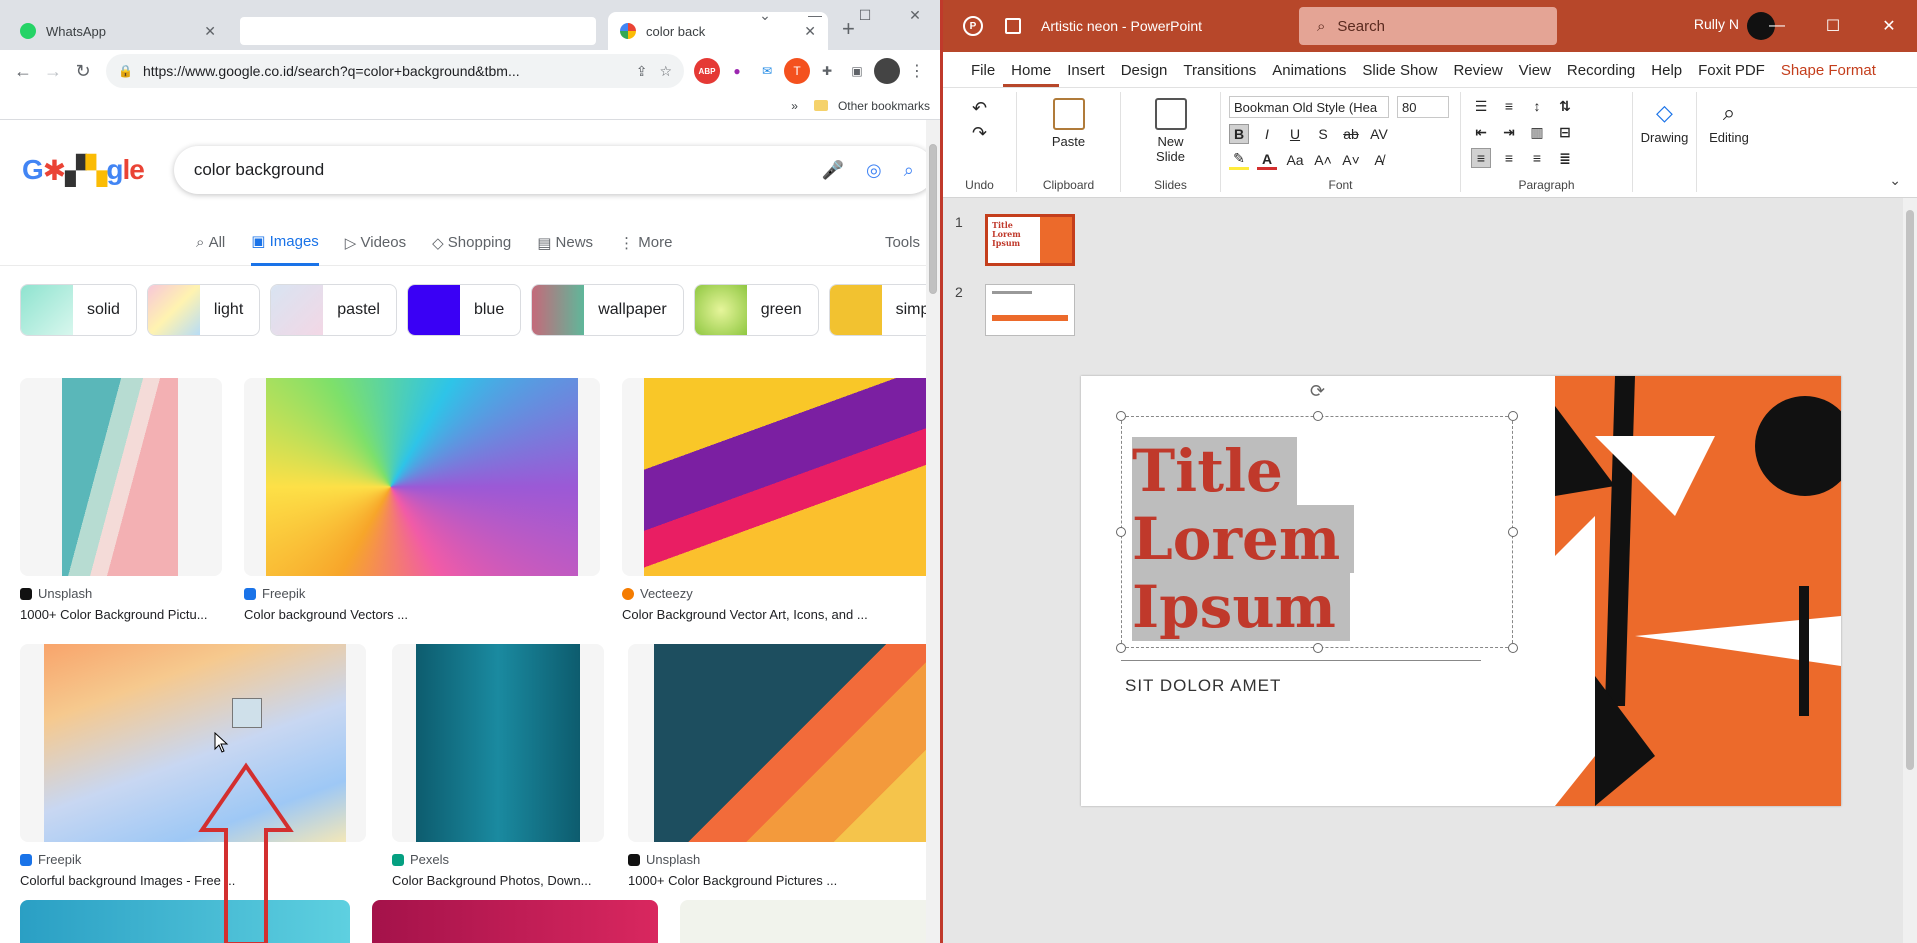 This screenshot has width=1917, height=943. Describe the element at coordinates (887, 71) in the screenshot. I see `profile-avatar` at that location.